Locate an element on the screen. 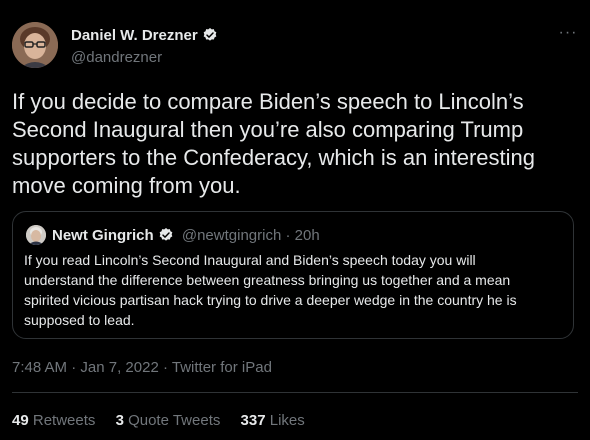 This screenshot has height=440, width=590. tweet-date: Jan 7, 2022 is located at coordinates (119, 367).